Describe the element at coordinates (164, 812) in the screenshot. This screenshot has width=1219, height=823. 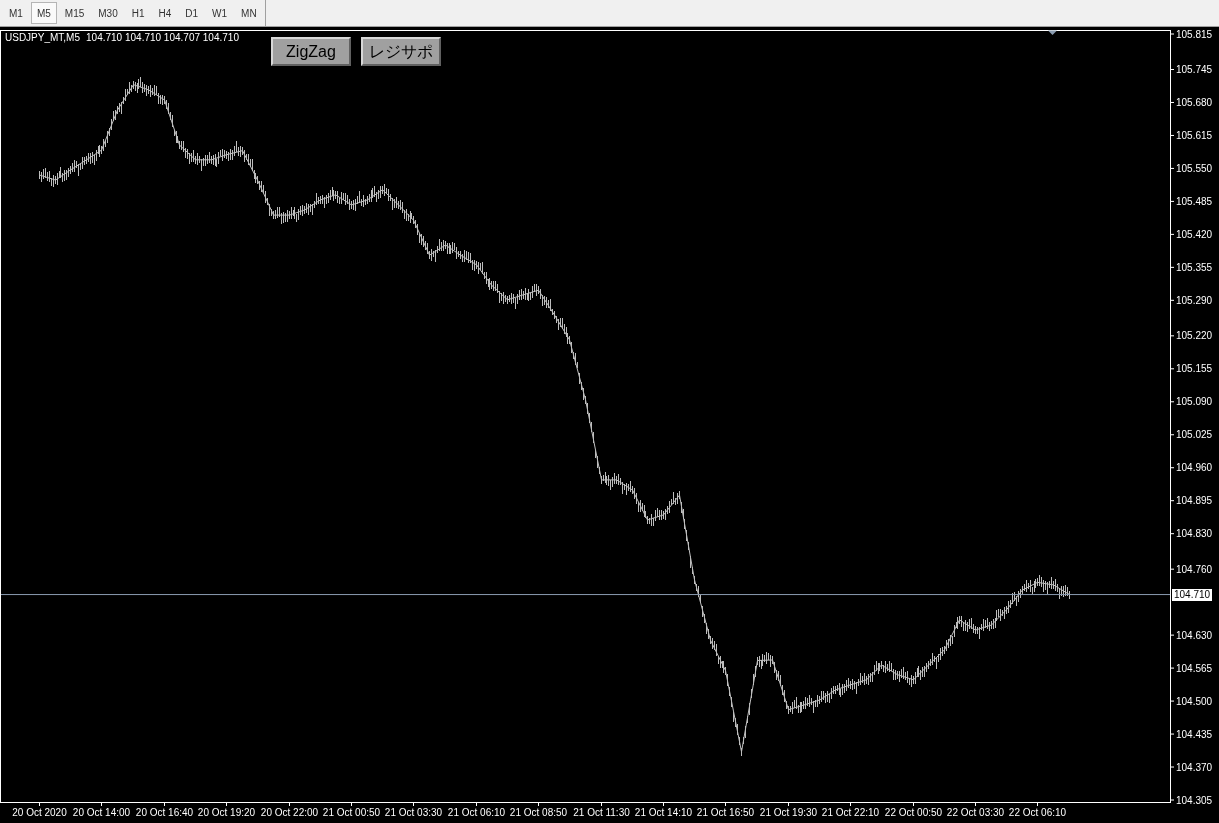
I see `time-axis-label: 20 Oct 16:40` at that location.